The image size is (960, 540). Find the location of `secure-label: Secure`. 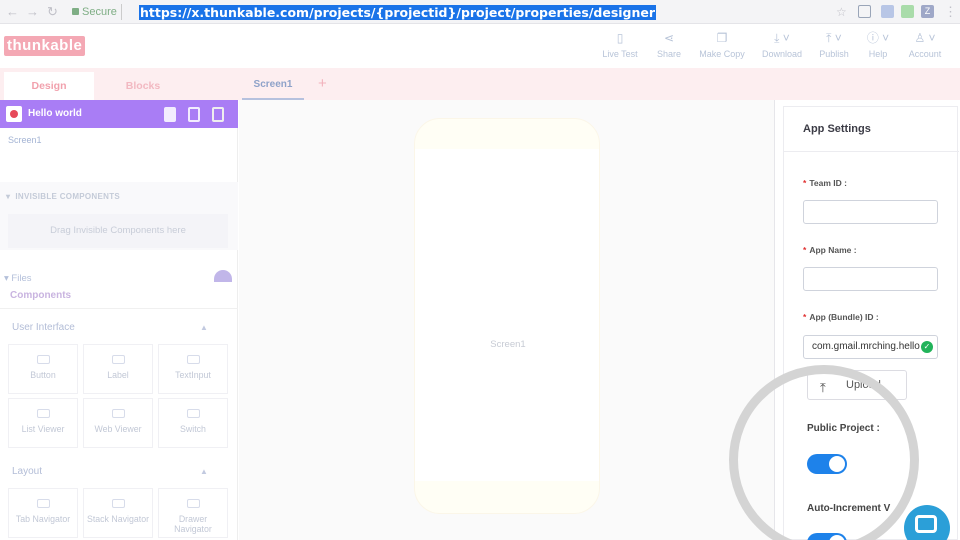

secure-label: Secure is located at coordinates (99, 12).